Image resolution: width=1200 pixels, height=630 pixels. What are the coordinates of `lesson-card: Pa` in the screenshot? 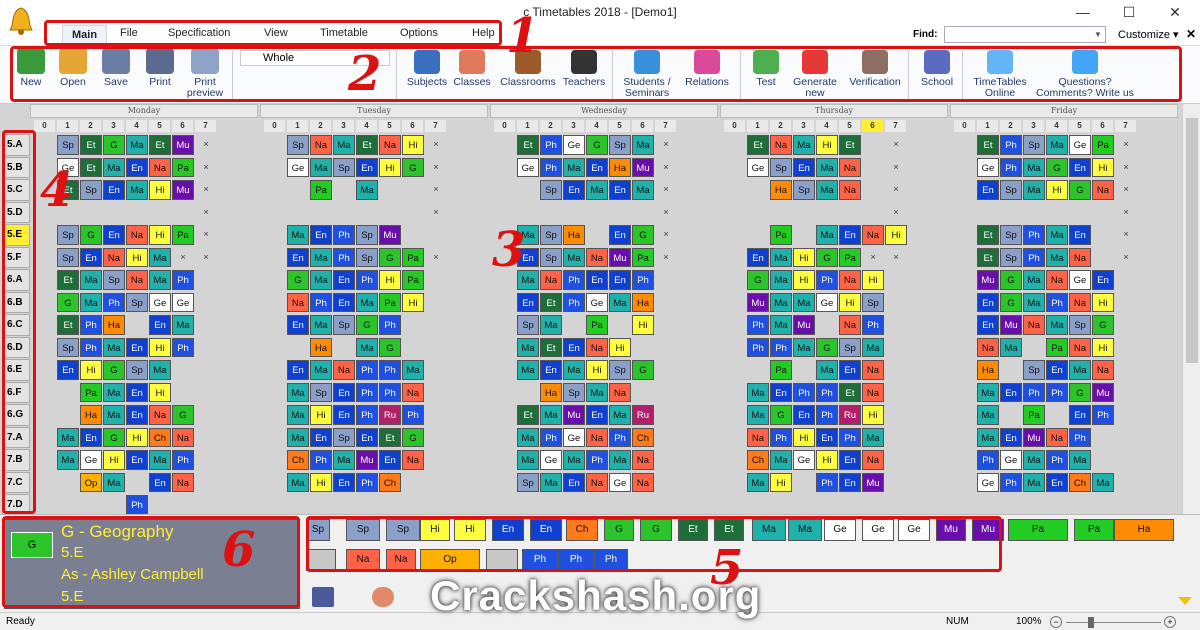 It's located at (597, 325).